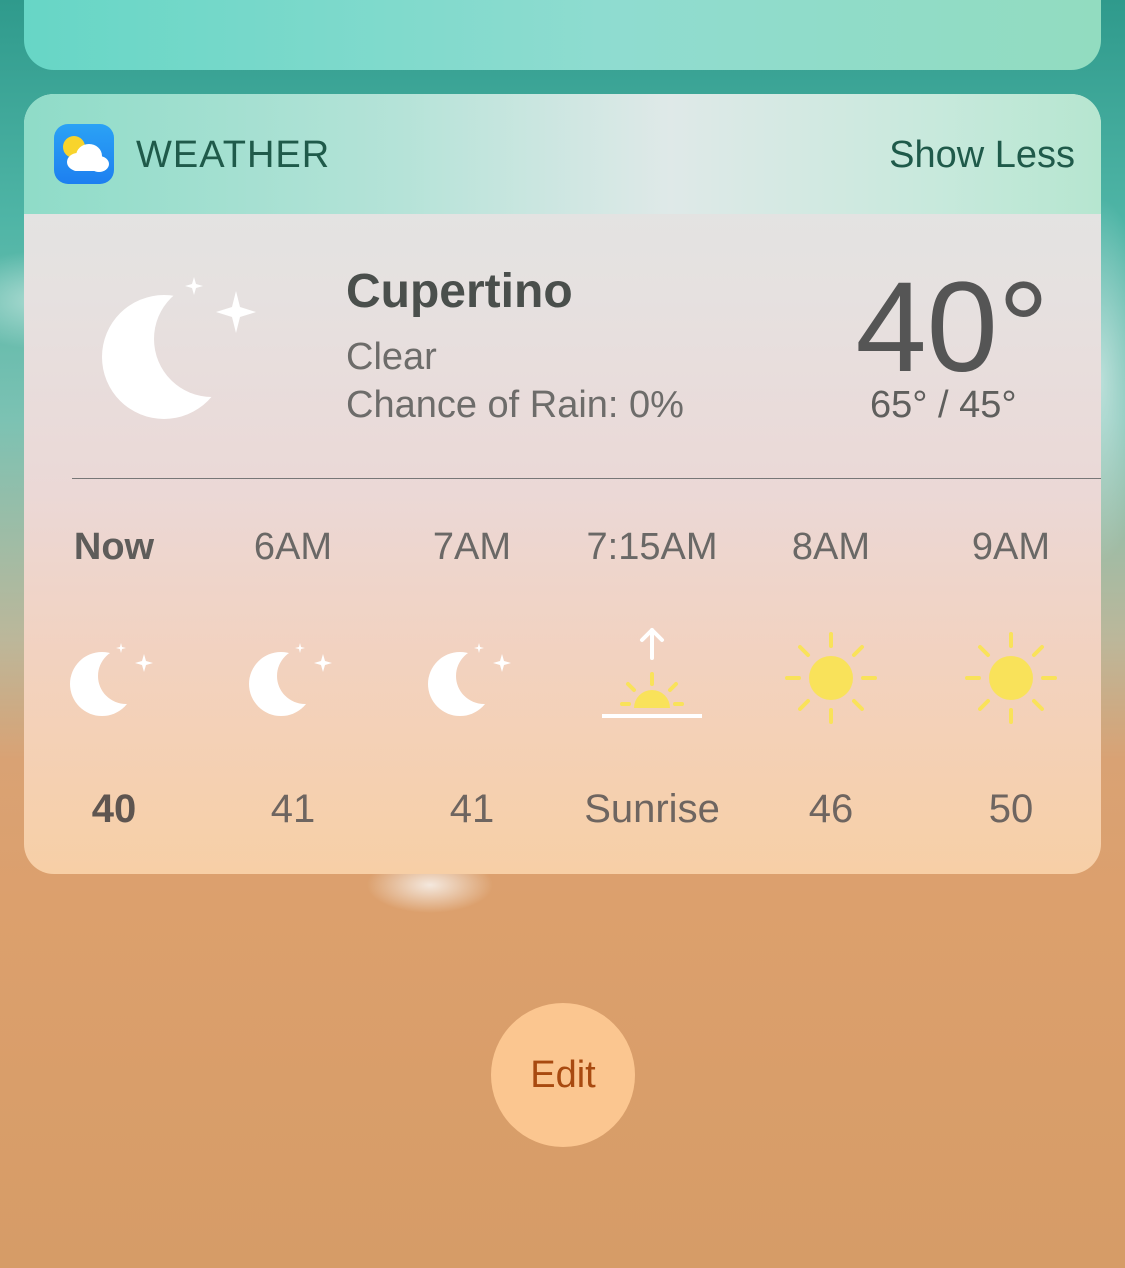  I want to click on hourly-forecast-item: 9AM 50, so click(1011, 684).